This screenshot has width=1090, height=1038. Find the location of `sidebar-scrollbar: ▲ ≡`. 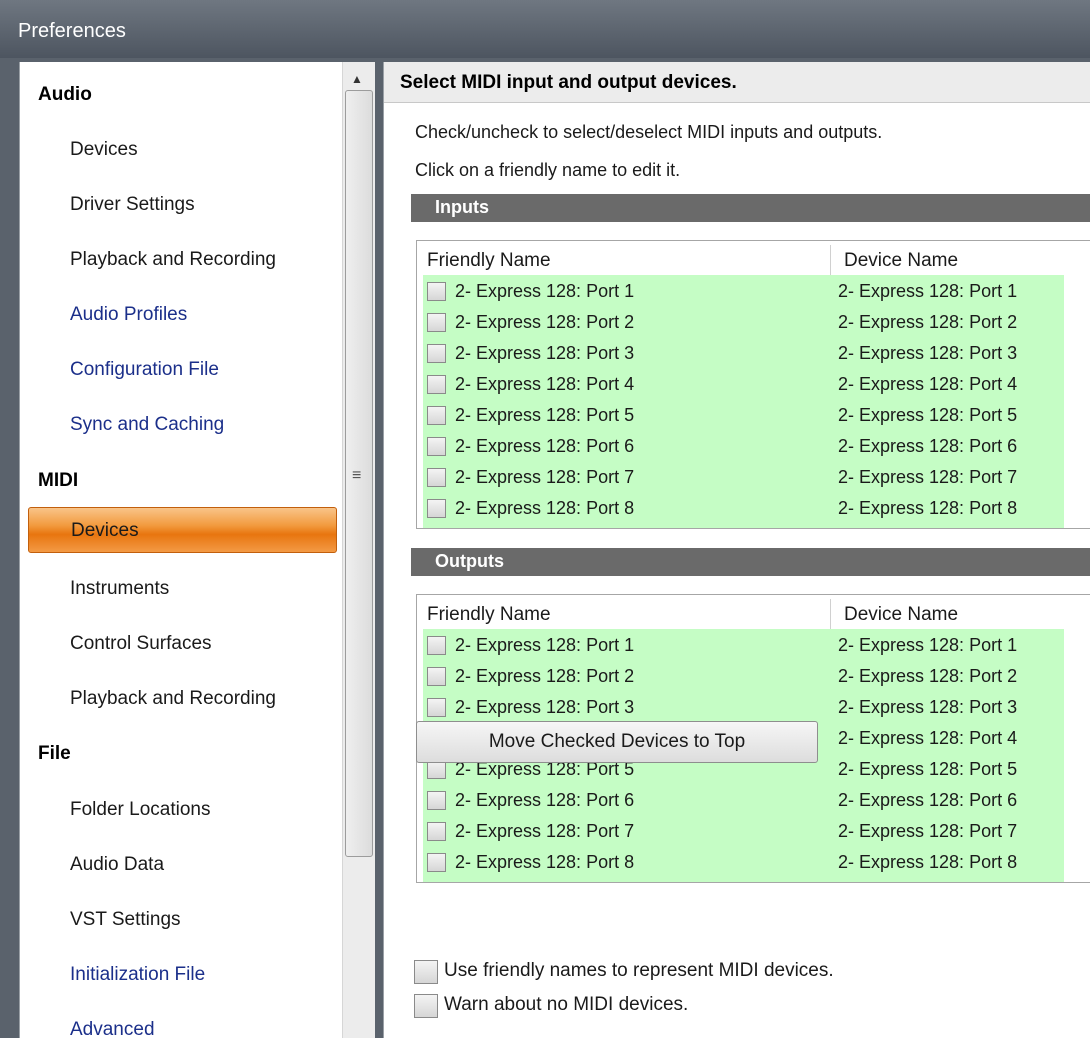

sidebar-scrollbar: ▲ ≡ is located at coordinates (358, 550).